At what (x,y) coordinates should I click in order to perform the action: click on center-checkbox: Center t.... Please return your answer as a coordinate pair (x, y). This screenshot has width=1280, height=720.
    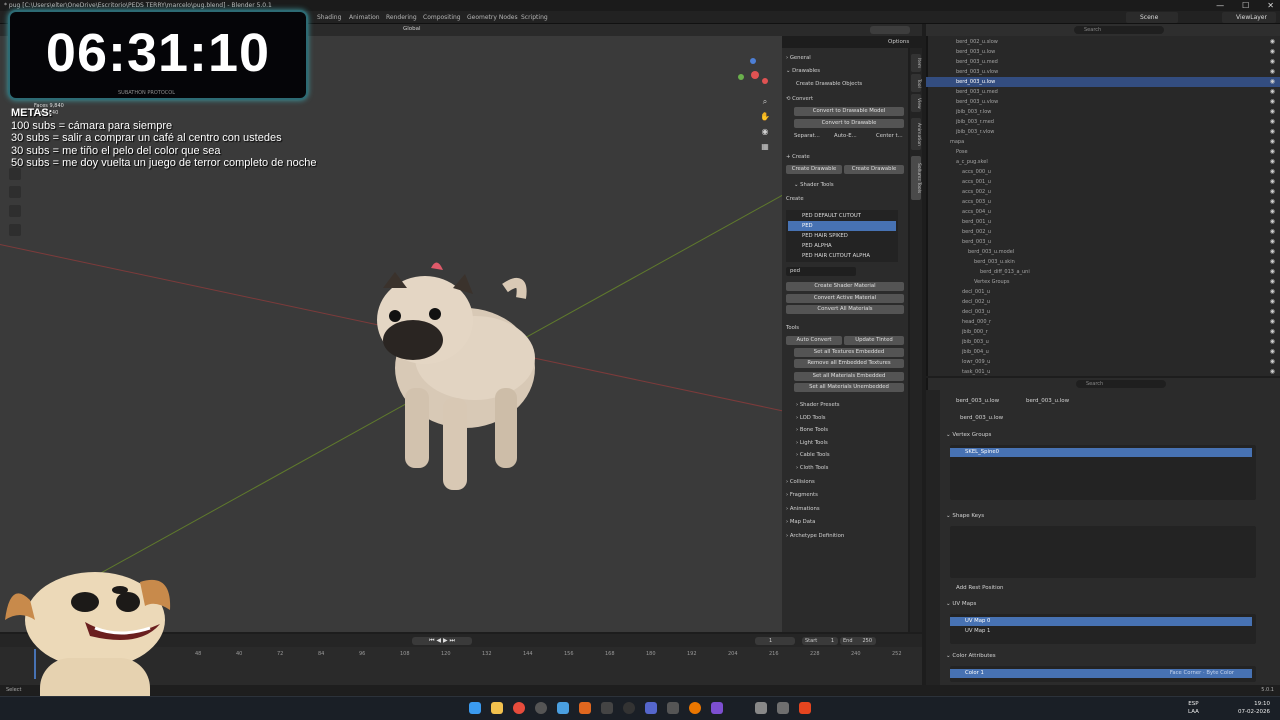
    Looking at the image, I should click on (889, 136).